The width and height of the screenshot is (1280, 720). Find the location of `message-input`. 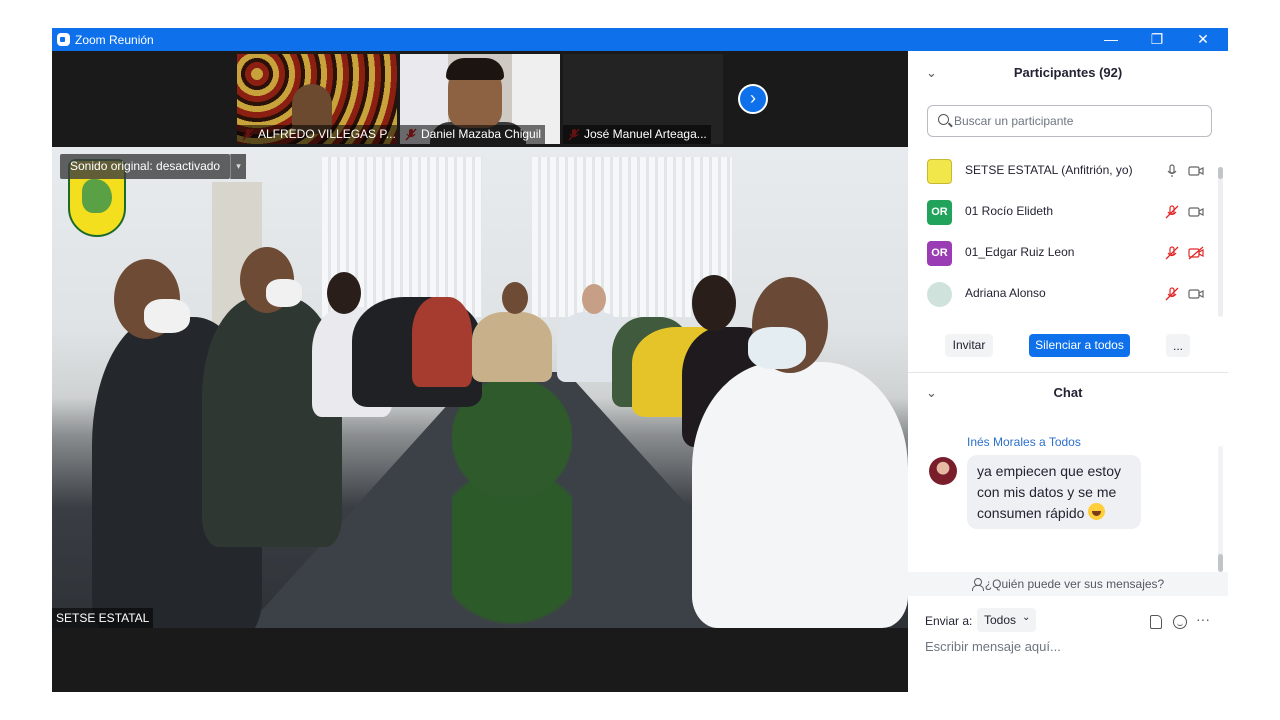

message-input is located at coordinates (1070, 646).